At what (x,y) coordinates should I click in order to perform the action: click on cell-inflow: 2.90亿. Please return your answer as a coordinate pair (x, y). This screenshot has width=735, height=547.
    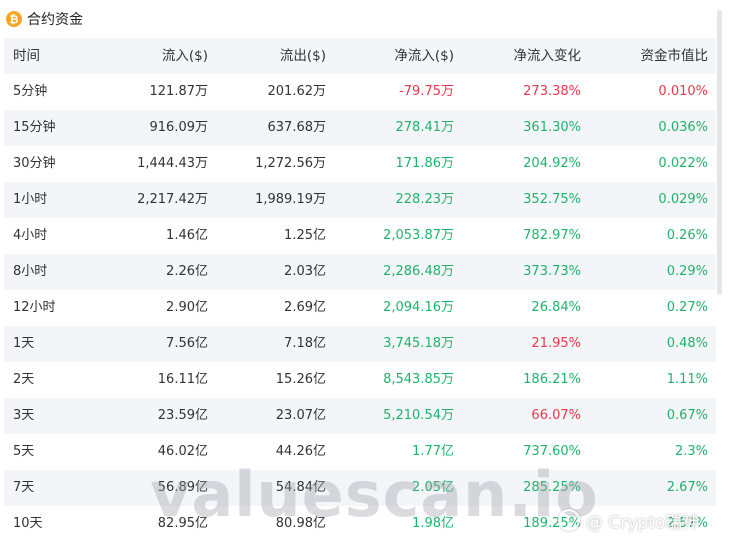
    Looking at the image, I should click on (187, 307).